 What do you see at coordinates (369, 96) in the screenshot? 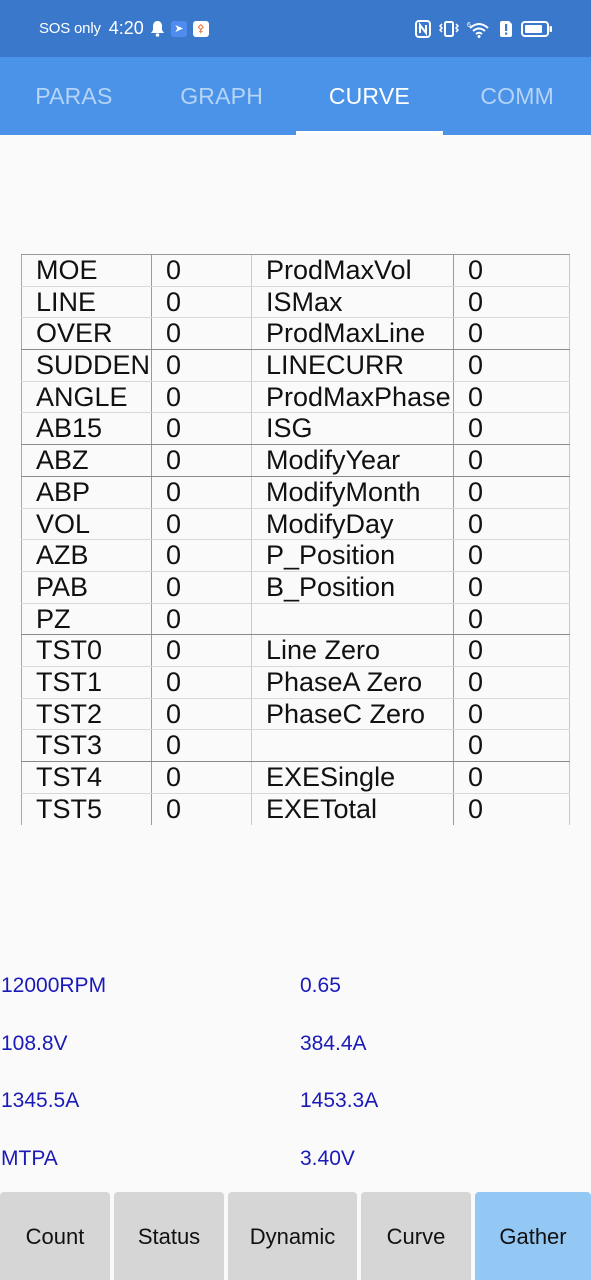
I see `tab-curve: CURVE` at bounding box center [369, 96].